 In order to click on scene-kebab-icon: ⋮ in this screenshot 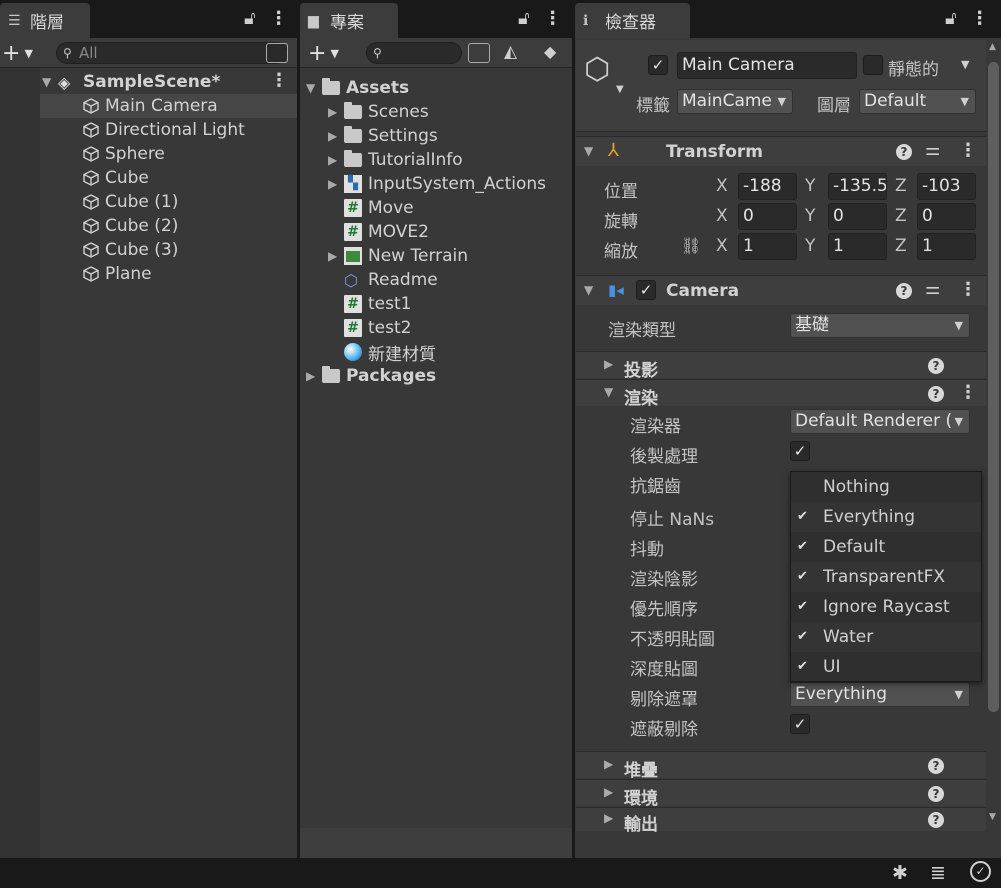, I will do `click(279, 80)`.